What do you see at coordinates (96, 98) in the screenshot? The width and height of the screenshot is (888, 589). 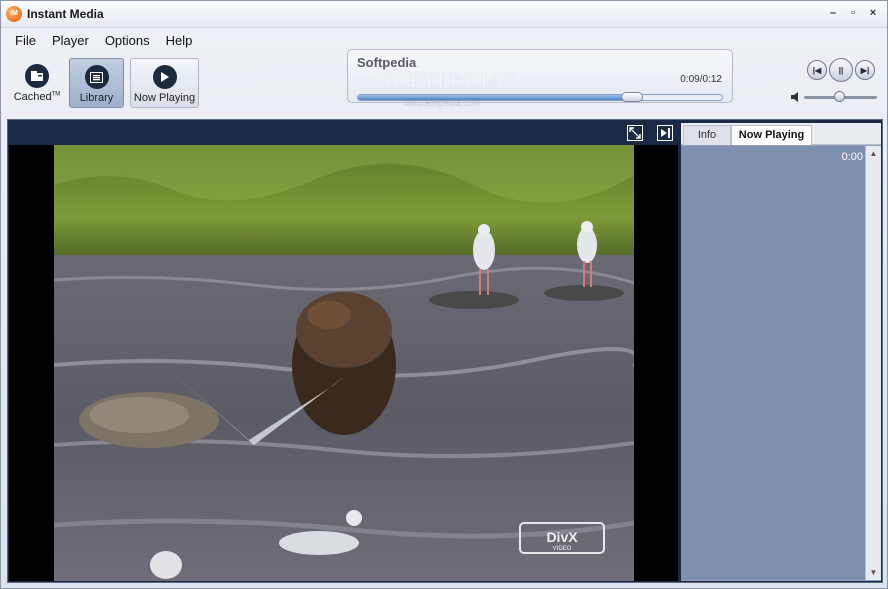 I see `library-label: Library` at bounding box center [96, 98].